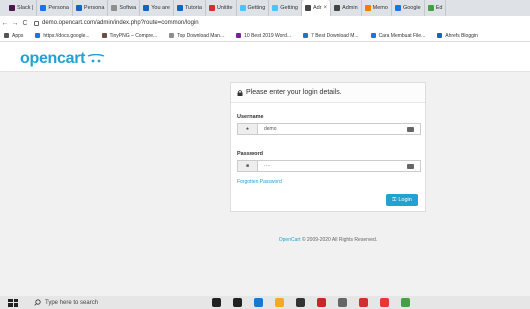 This screenshot has height=309, width=530. I want to click on tab-label: Slack |, so click(25, 8).